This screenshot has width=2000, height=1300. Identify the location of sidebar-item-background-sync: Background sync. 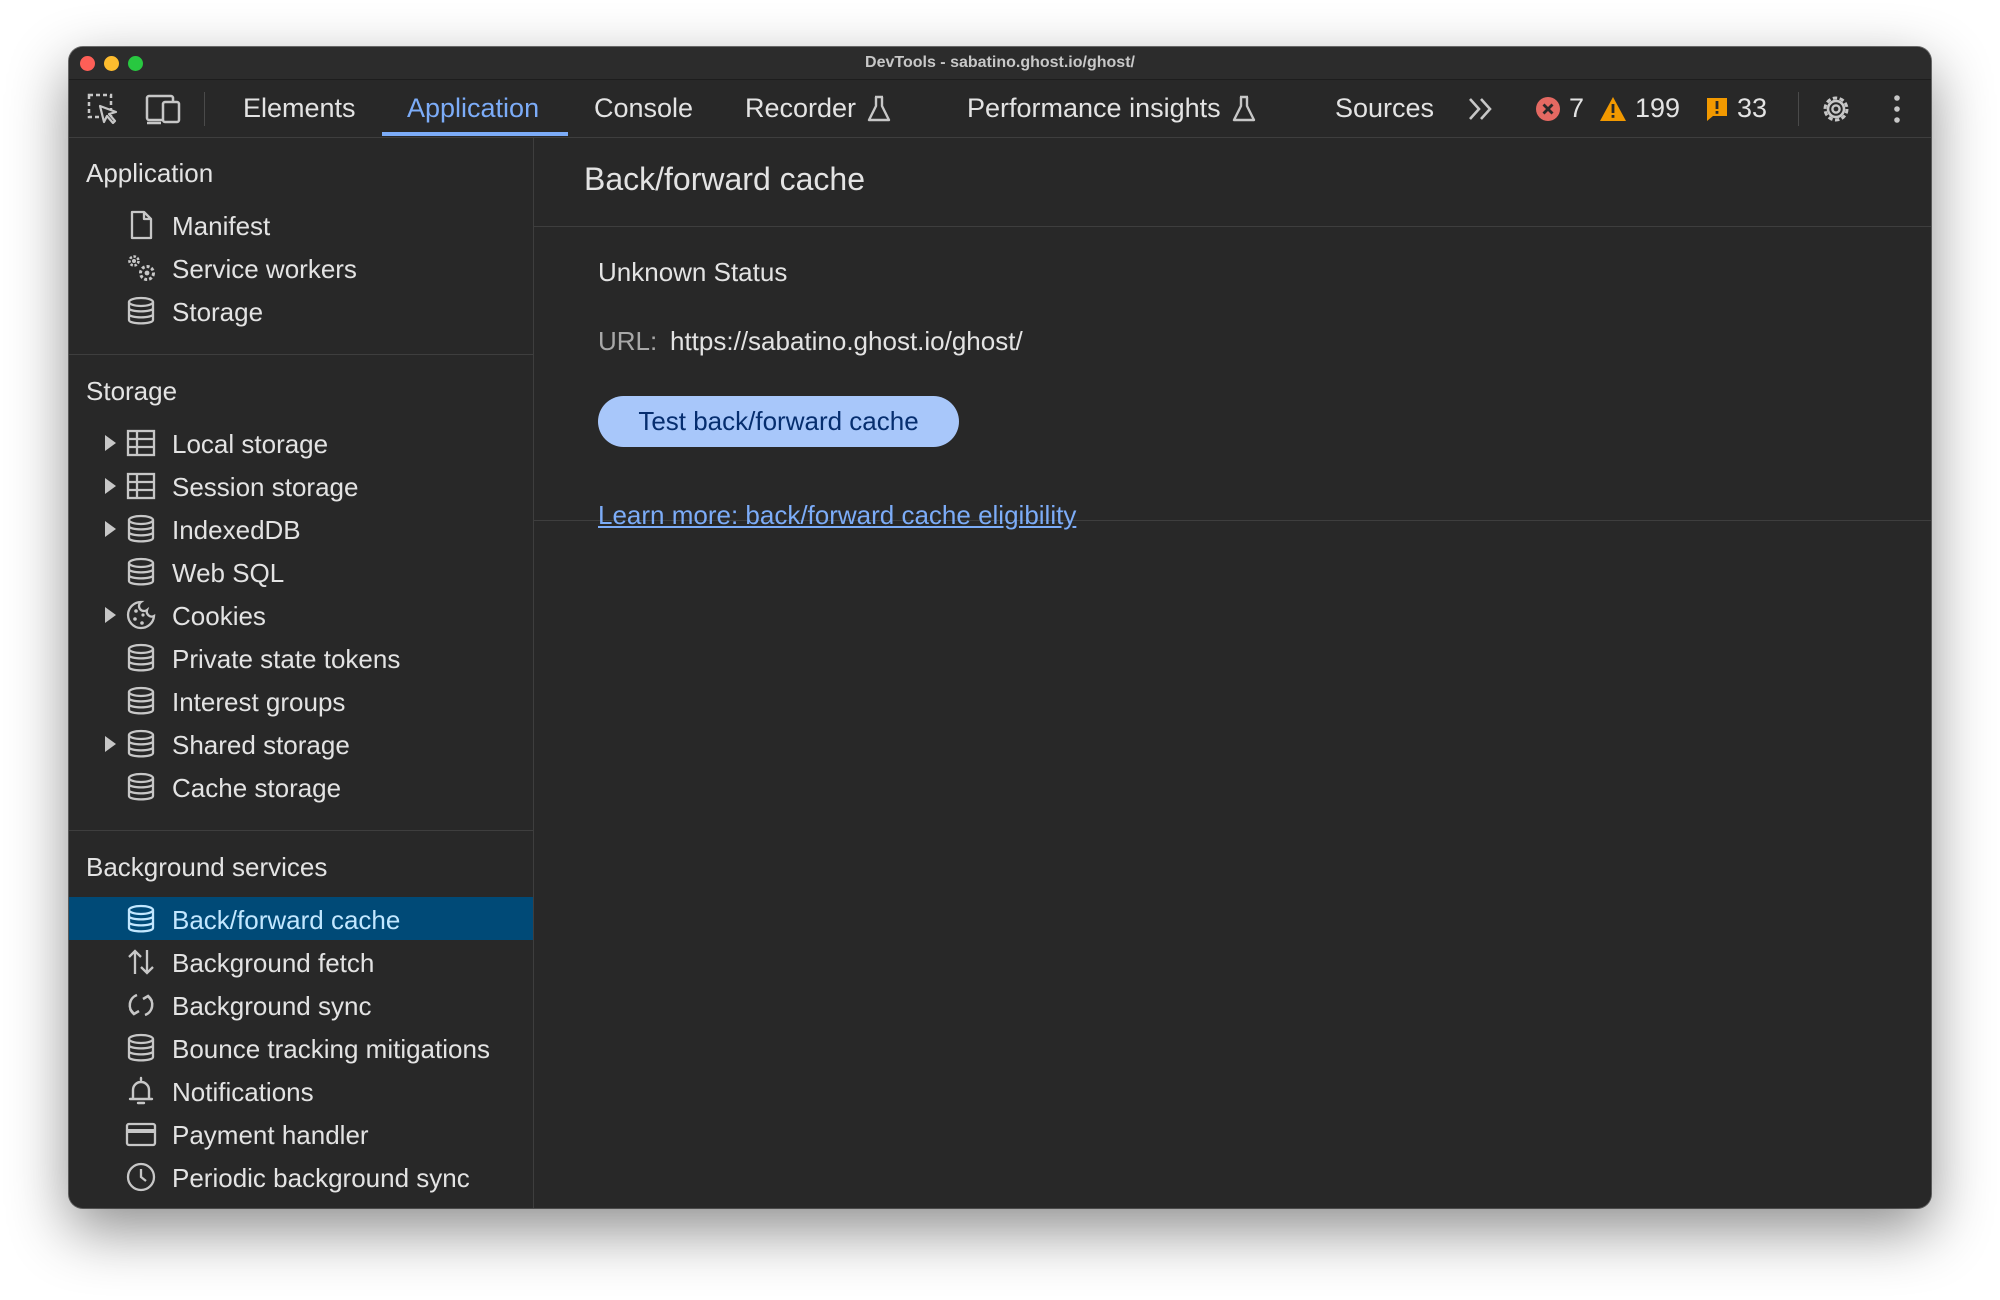
(301, 1004).